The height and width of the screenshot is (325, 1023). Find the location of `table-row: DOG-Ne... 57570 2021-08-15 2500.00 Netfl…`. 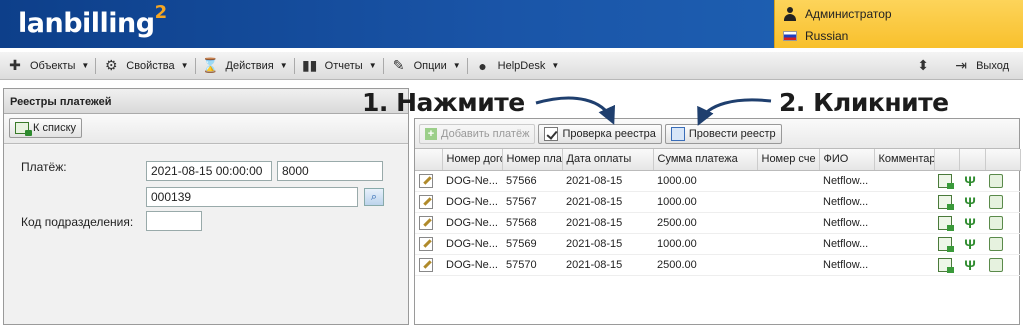

table-row: DOG-Ne... 57570 2021-08-15 2500.00 Netfl… is located at coordinates (717, 265).